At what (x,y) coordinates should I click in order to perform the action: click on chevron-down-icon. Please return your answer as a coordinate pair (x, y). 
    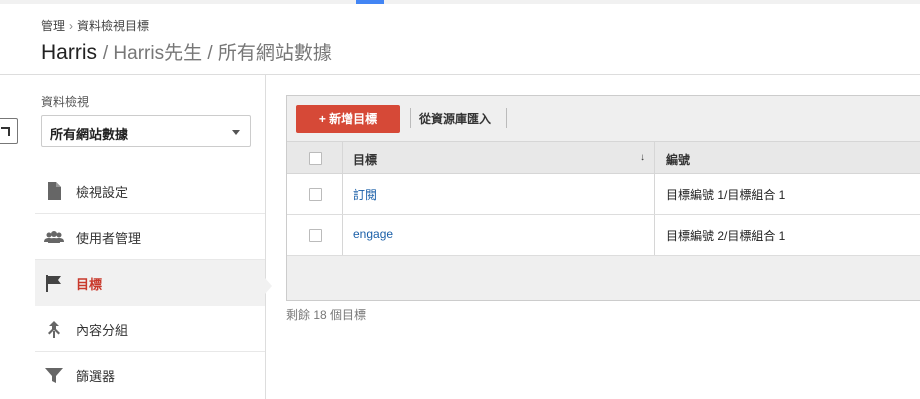
    Looking at the image, I should click on (236, 132).